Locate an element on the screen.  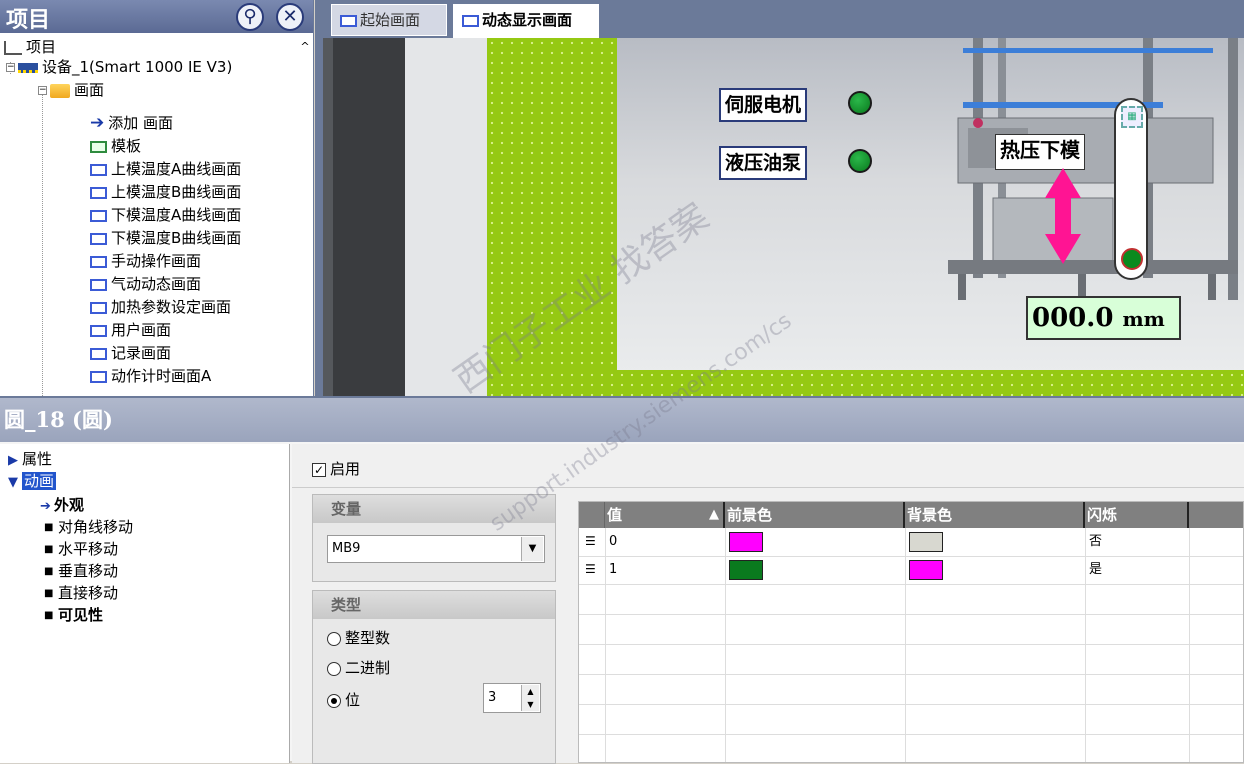
nav-appearance: ➔ 外观 is located at coordinates (62, 505).